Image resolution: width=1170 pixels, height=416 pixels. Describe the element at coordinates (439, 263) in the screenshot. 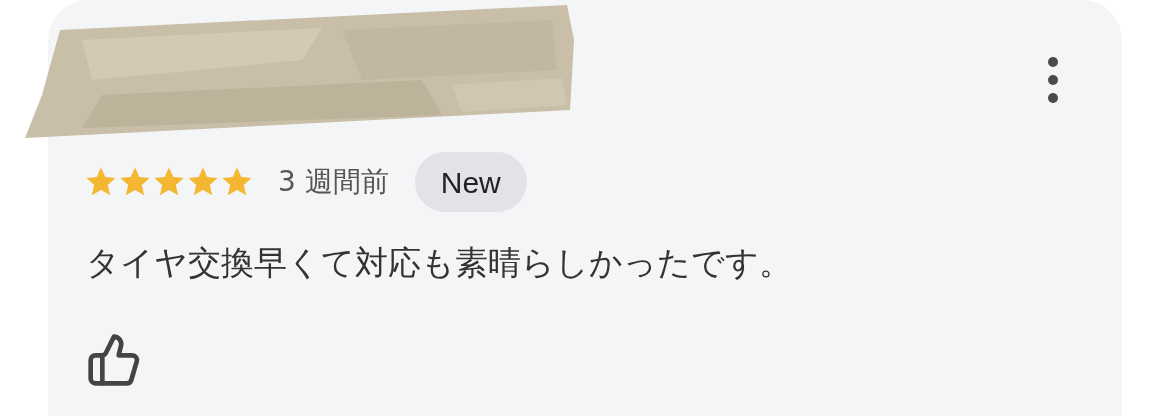

I see `review-text: タイヤ交換早くて対応も素晴らしかったです。` at that location.